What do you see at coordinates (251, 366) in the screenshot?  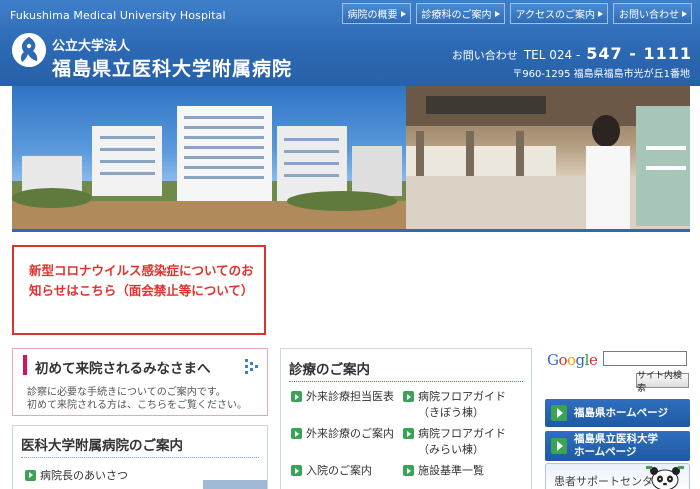 I see `dotted-arrow-icon` at bounding box center [251, 366].